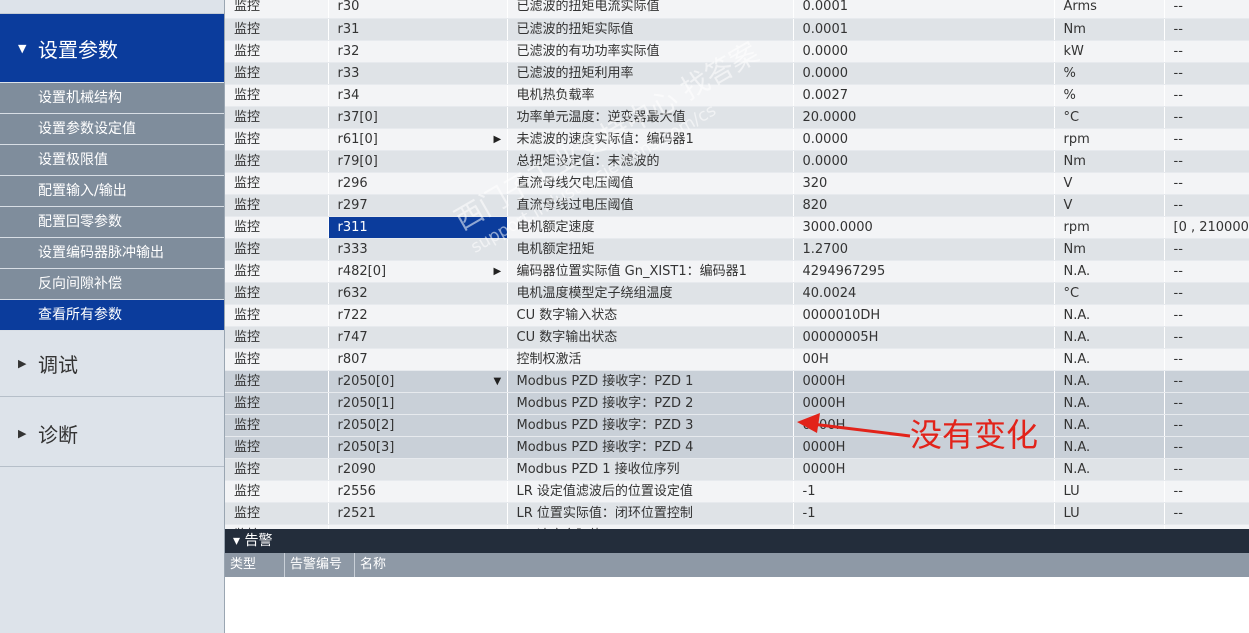 The height and width of the screenshot is (633, 1249). What do you see at coordinates (650, 9) in the screenshot?
I see `row-param-name: 已滤波的扭矩电流实际值` at bounding box center [650, 9].